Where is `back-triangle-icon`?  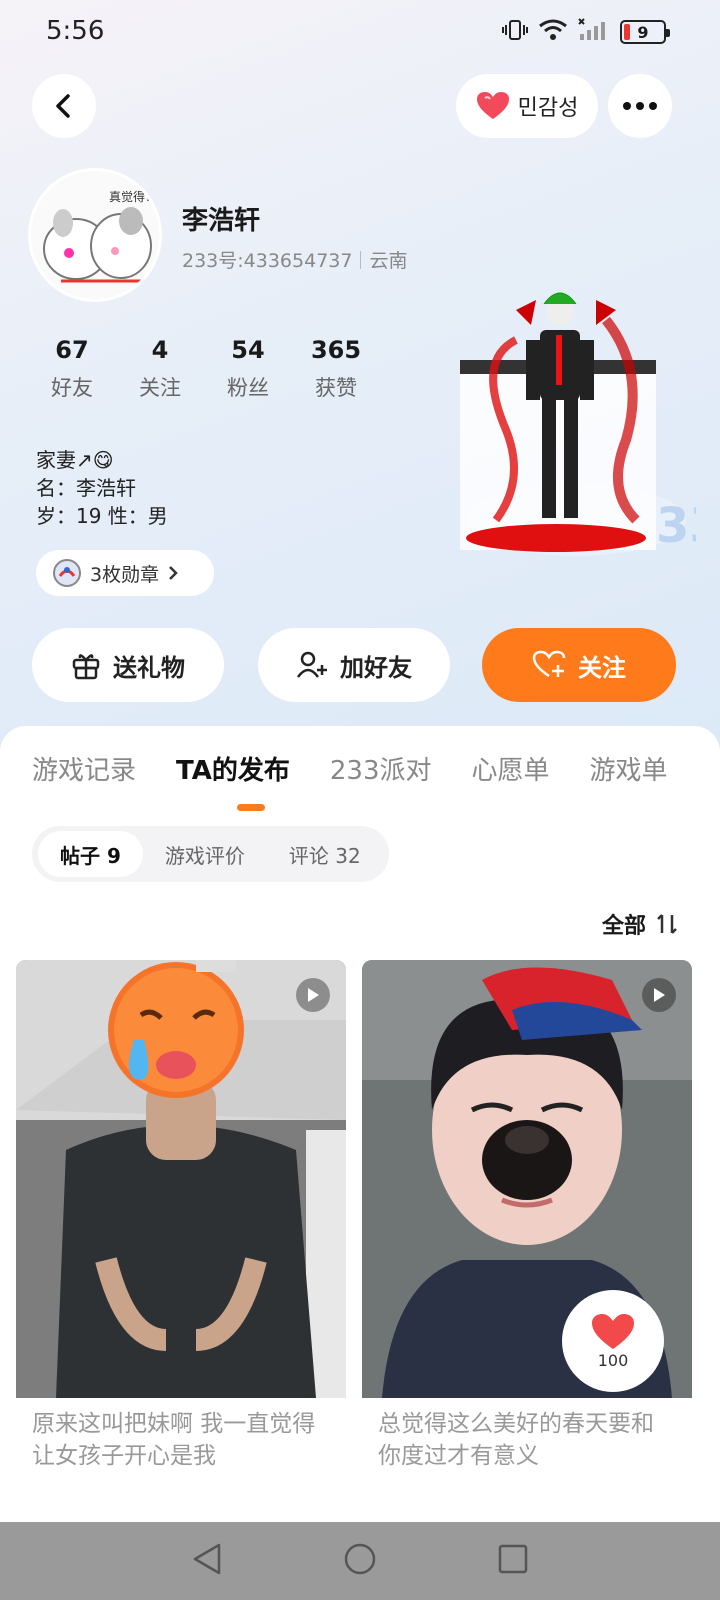
back-triangle-icon is located at coordinates (207, 1559).